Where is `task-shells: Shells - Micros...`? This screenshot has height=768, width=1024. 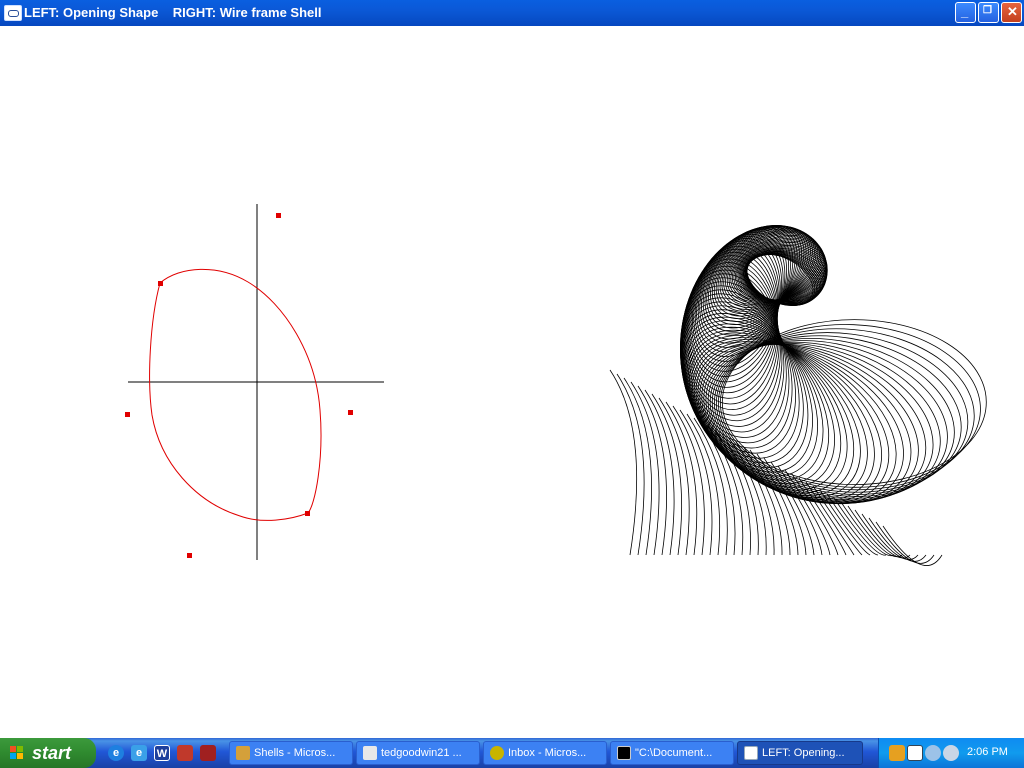 task-shells: Shells - Micros... is located at coordinates (291, 753).